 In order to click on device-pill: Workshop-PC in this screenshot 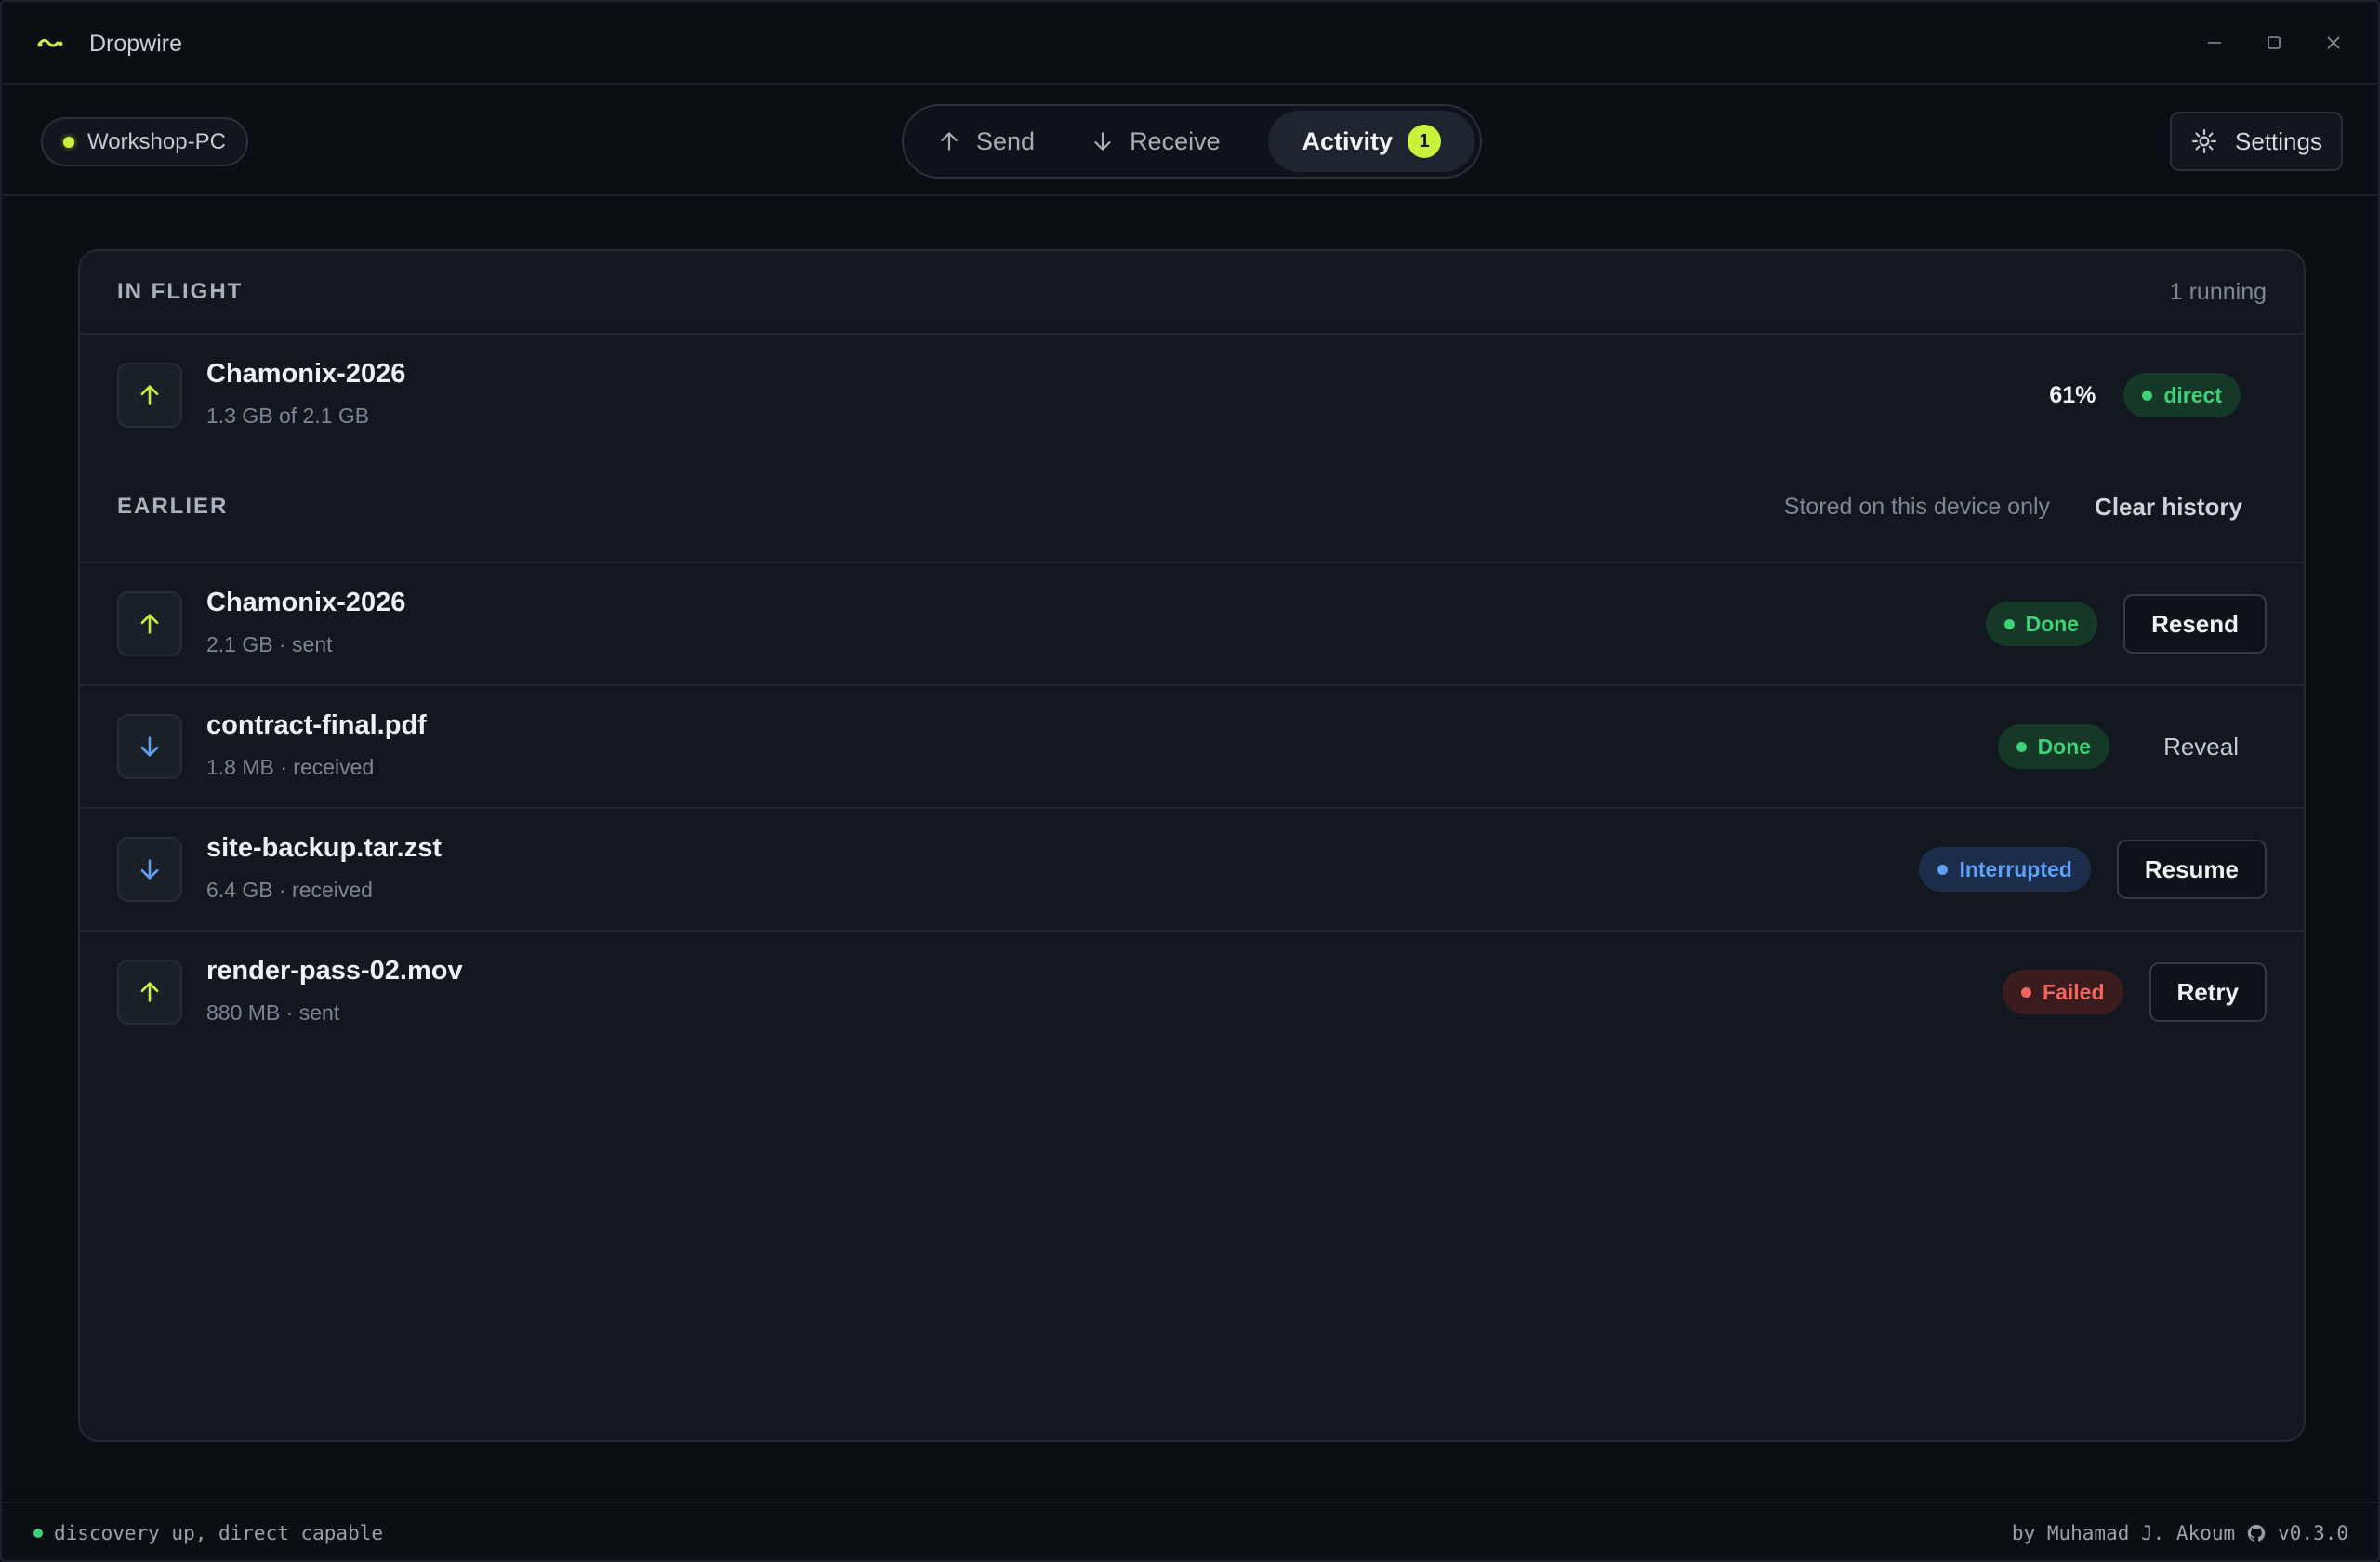, I will do `click(144, 141)`.